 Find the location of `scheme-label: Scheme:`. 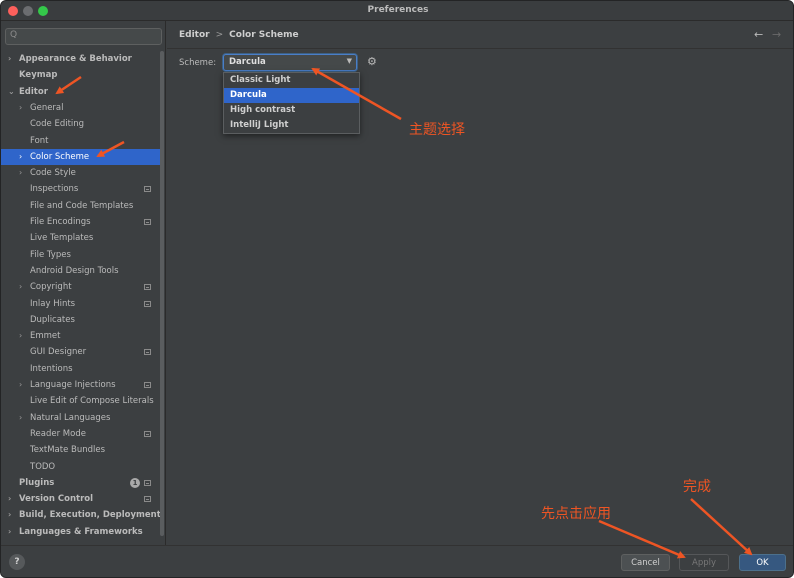

scheme-label: Scheme: is located at coordinates (198, 63).